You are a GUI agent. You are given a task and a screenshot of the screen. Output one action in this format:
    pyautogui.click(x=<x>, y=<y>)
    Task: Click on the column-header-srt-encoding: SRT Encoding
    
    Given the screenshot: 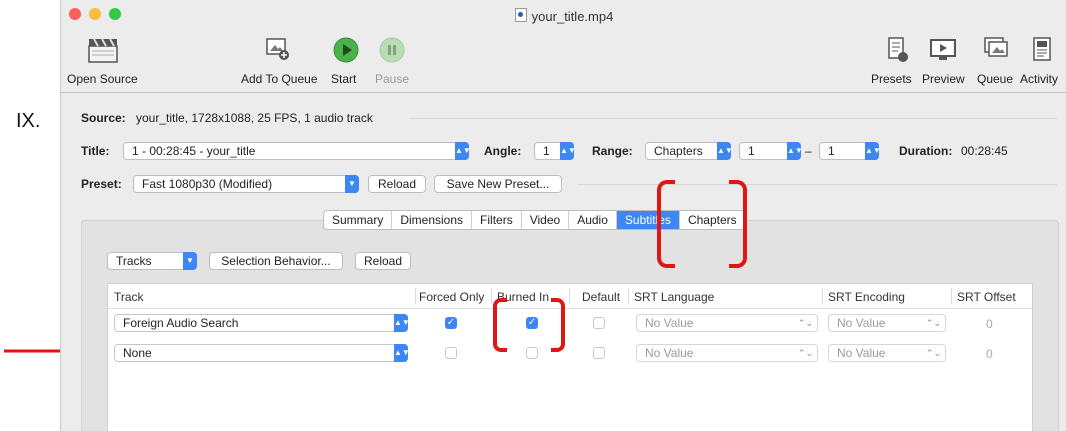 What is the action you would take?
    pyautogui.click(x=866, y=297)
    